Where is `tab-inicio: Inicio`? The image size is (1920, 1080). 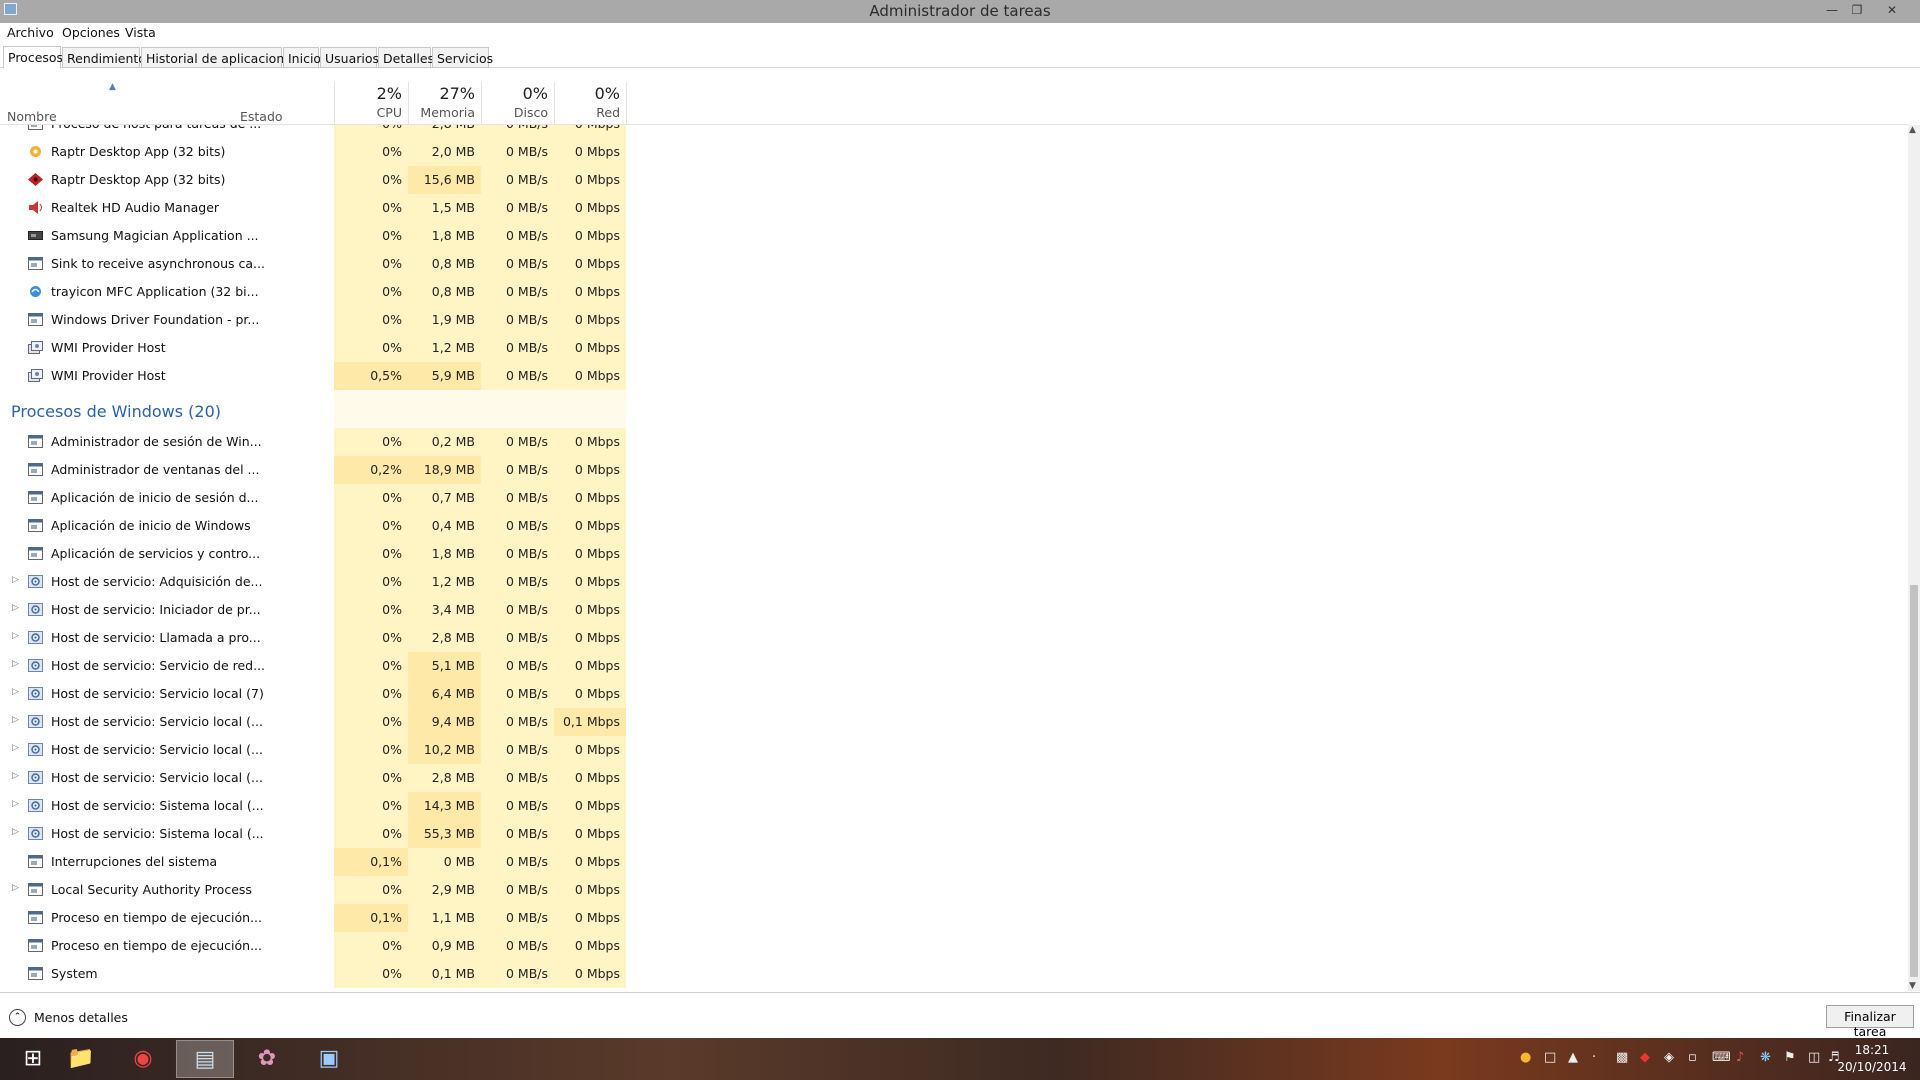
tab-inicio: Inicio is located at coordinates (302, 57).